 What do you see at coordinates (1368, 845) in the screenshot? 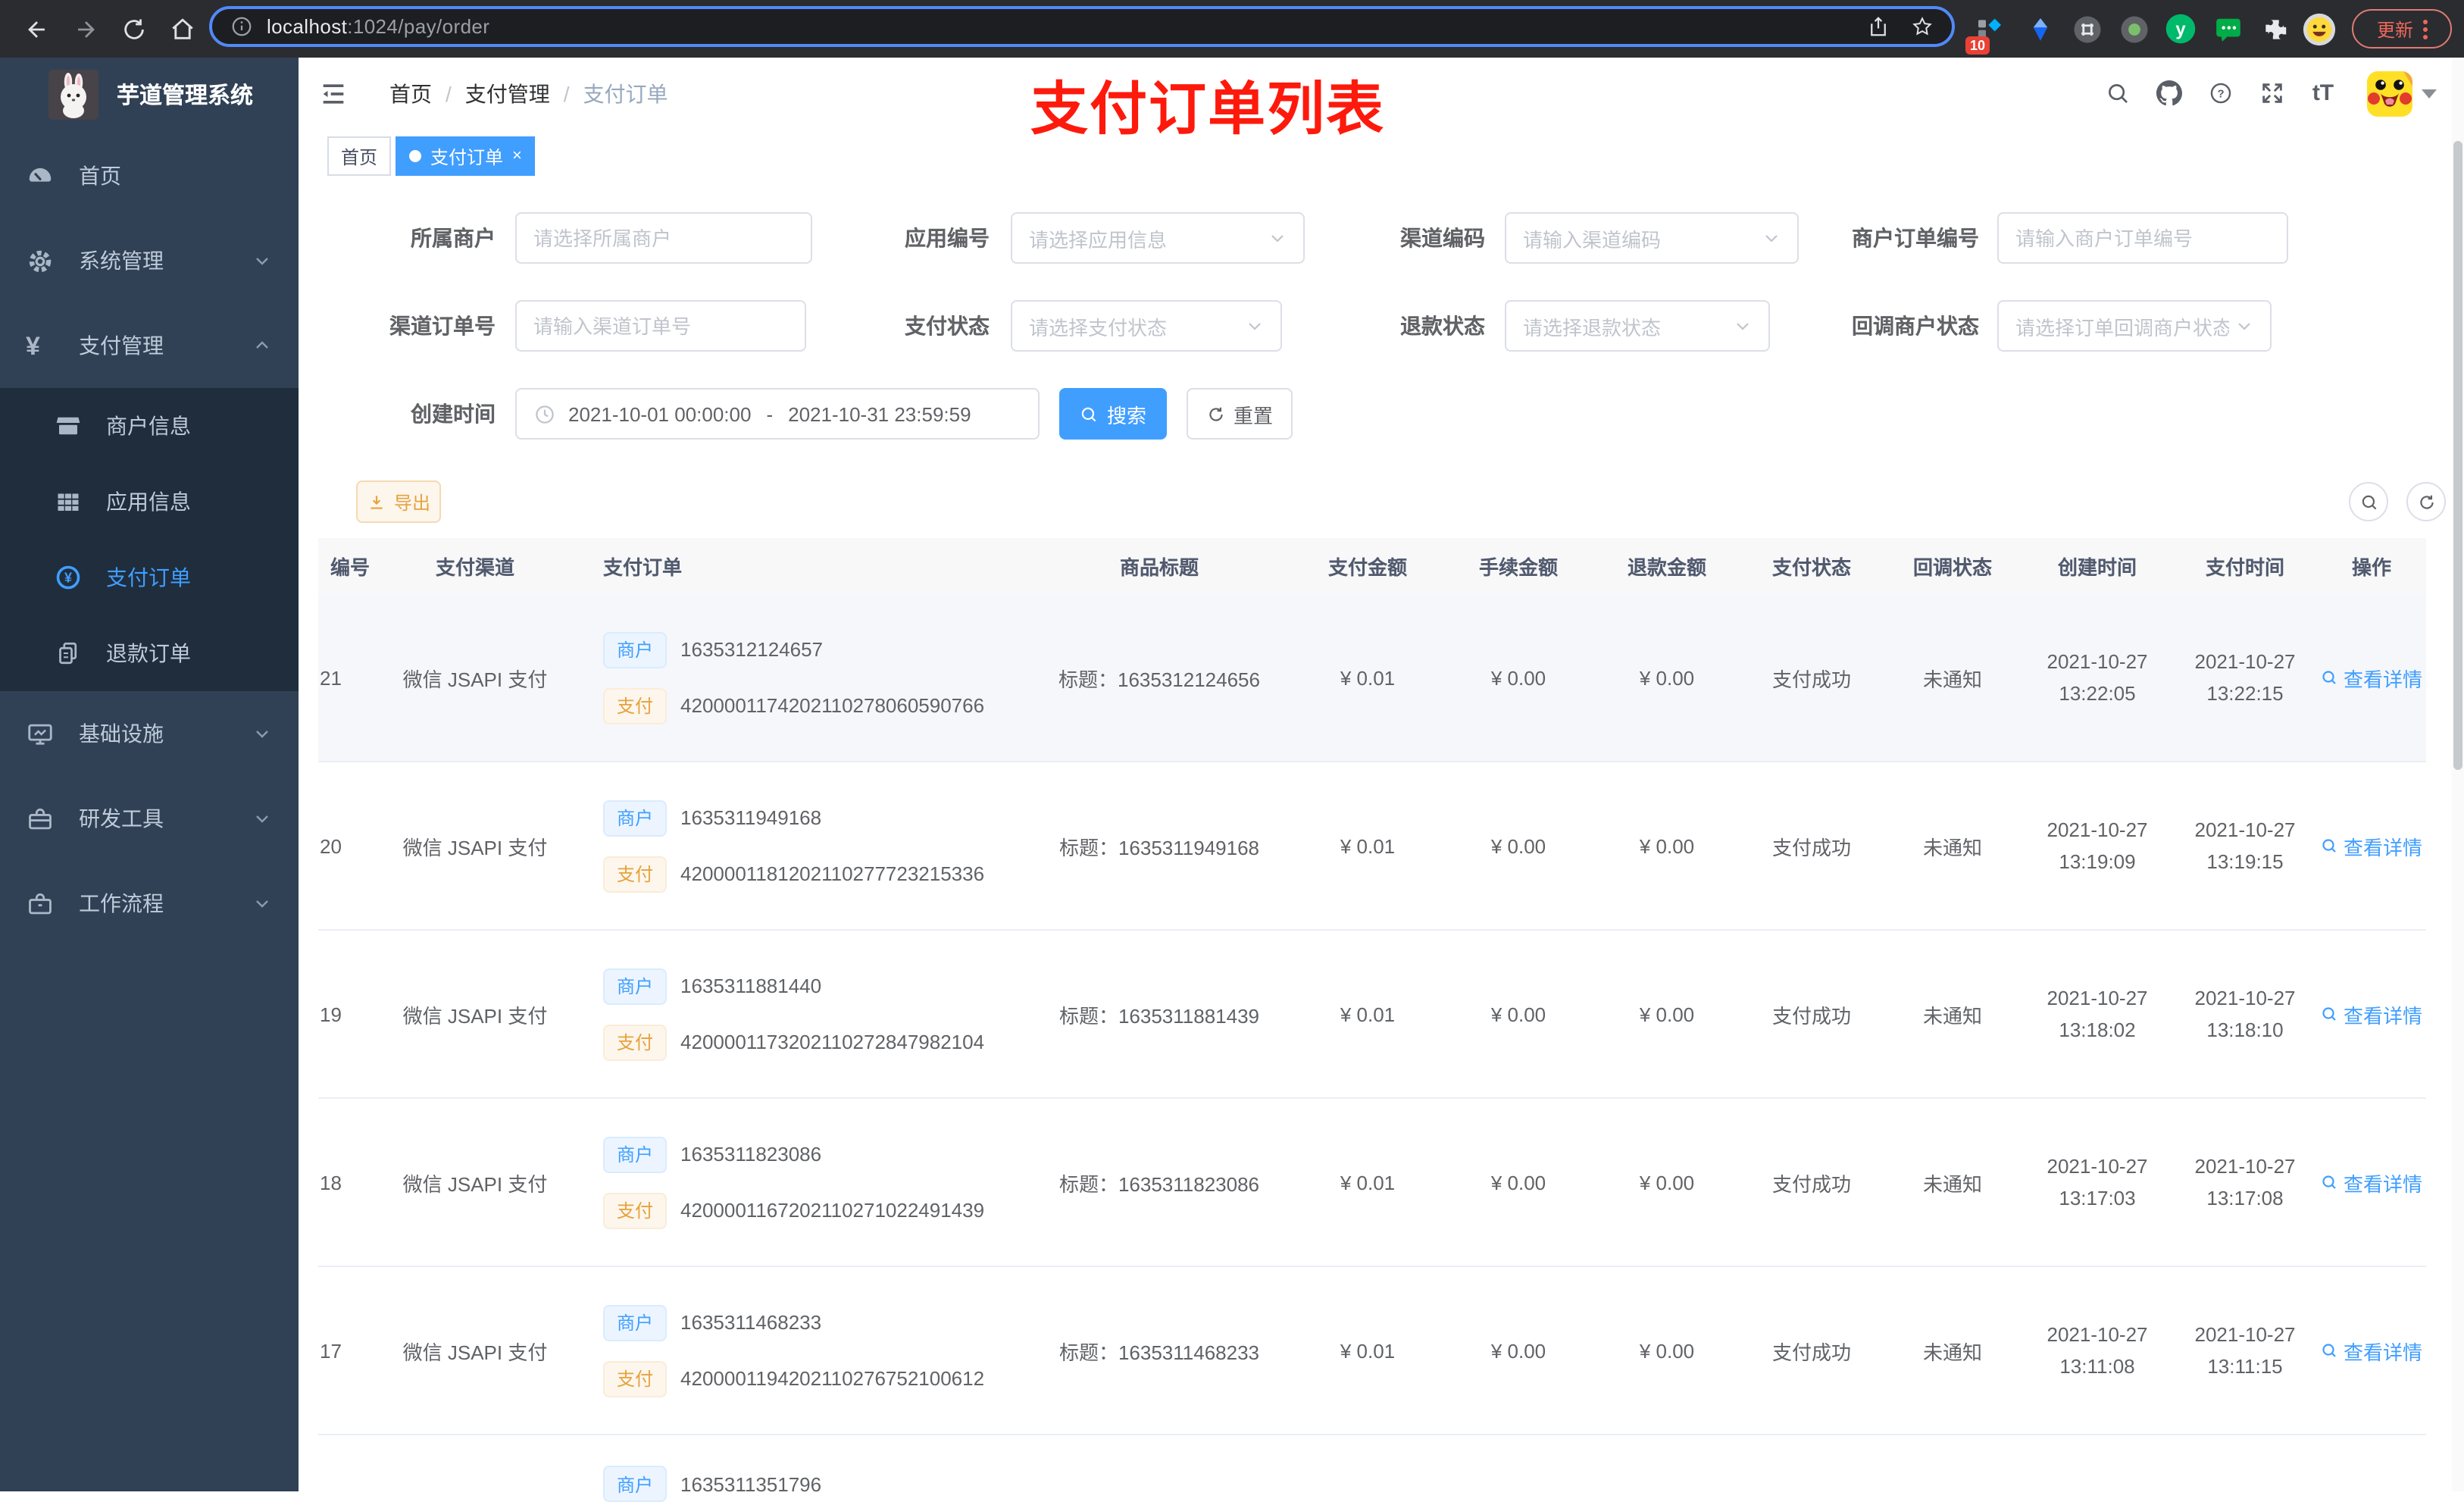
I see `cell-amount: ¥ 0.01` at bounding box center [1368, 845].